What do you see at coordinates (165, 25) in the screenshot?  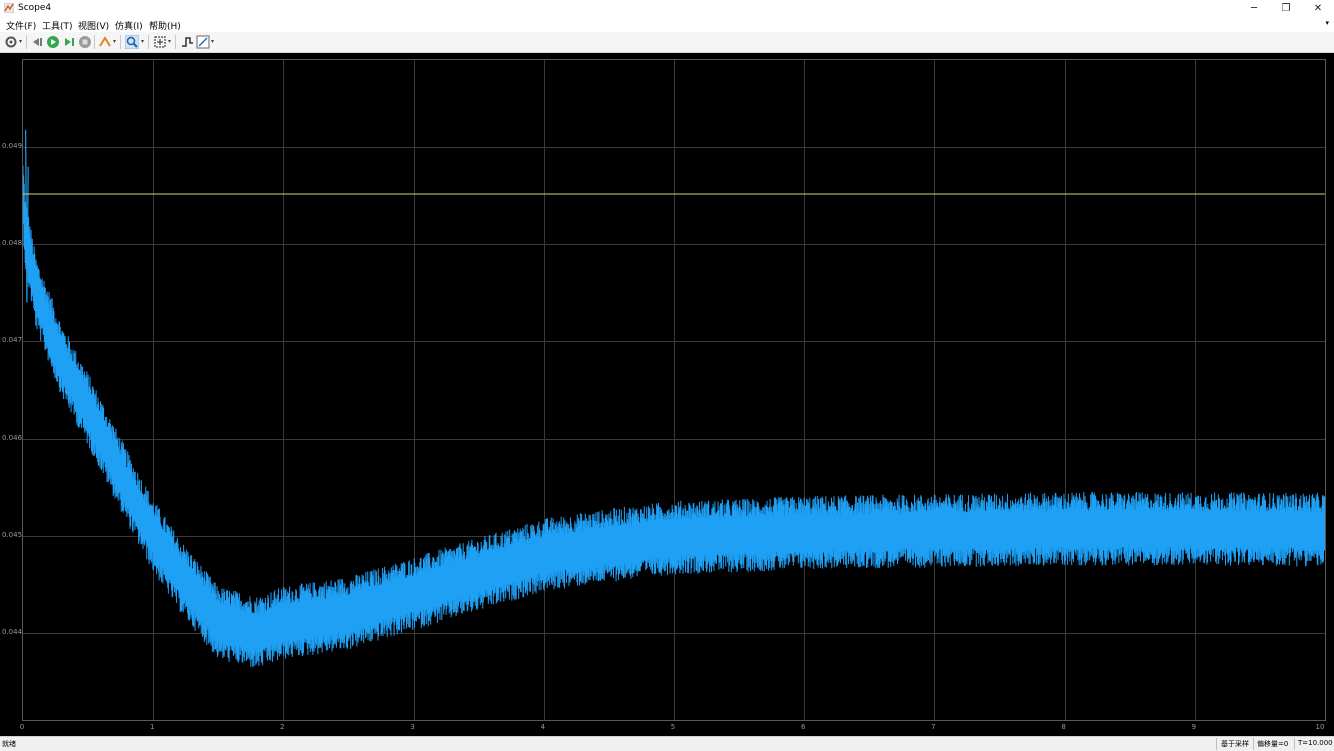 I see `menu-help: 帮助(H)` at bounding box center [165, 25].